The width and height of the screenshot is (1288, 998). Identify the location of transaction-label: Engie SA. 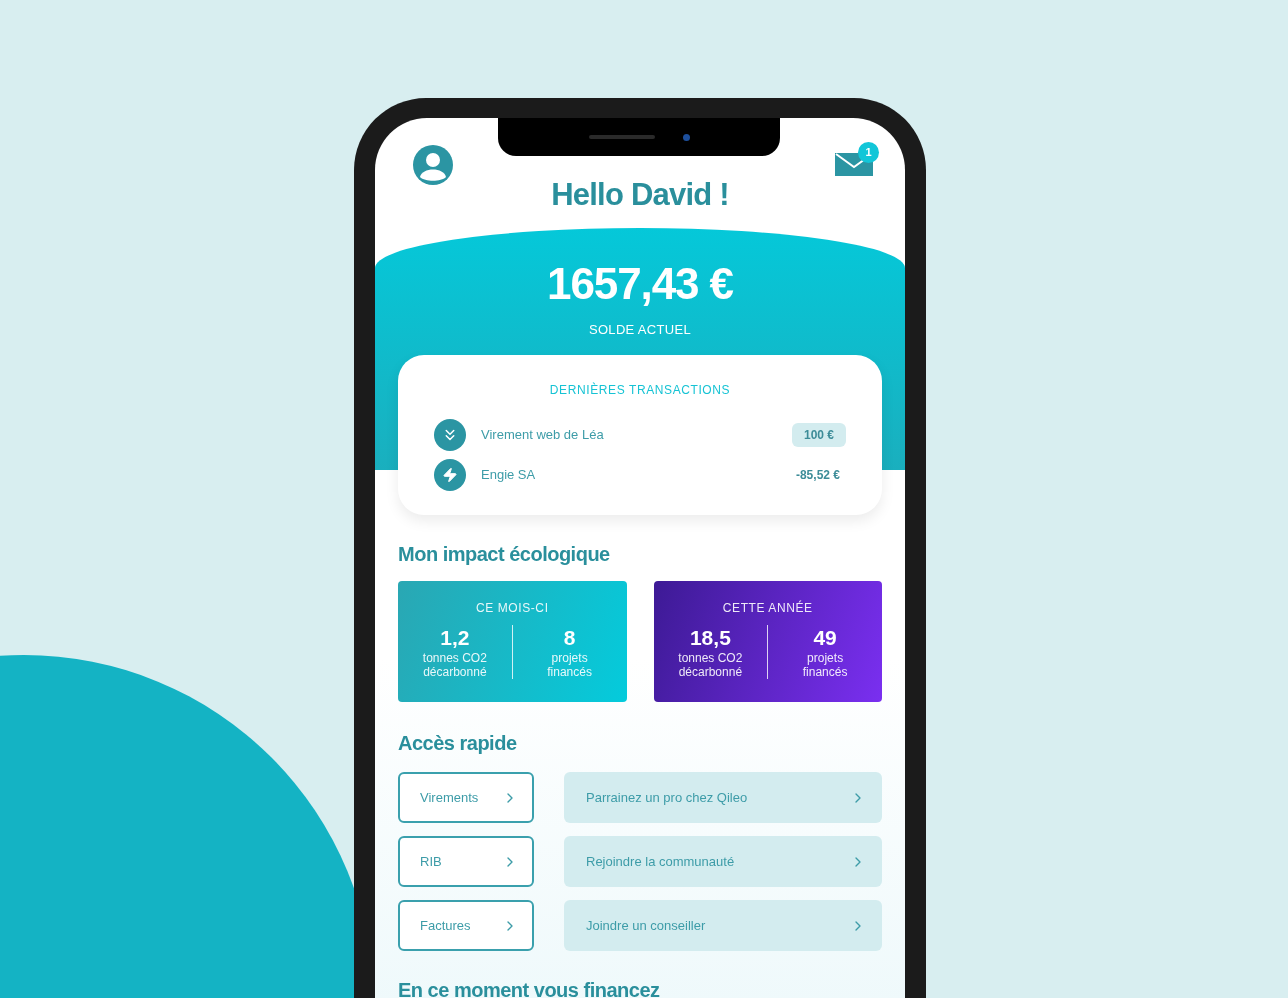
(509, 475).